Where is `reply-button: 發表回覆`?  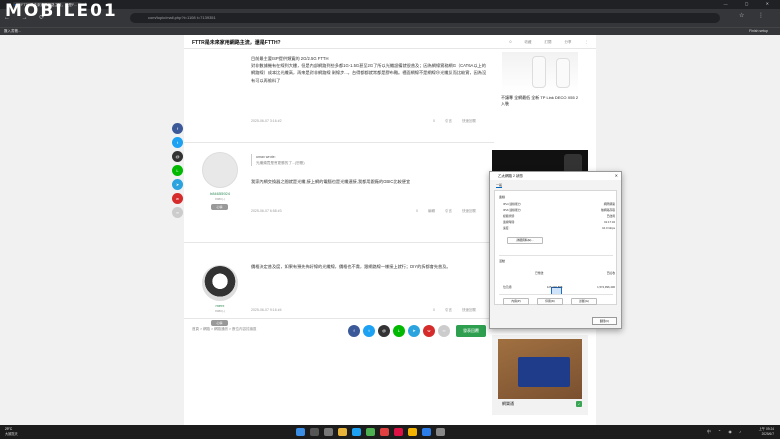 reply-button: 發表回覆 is located at coordinates (471, 331).